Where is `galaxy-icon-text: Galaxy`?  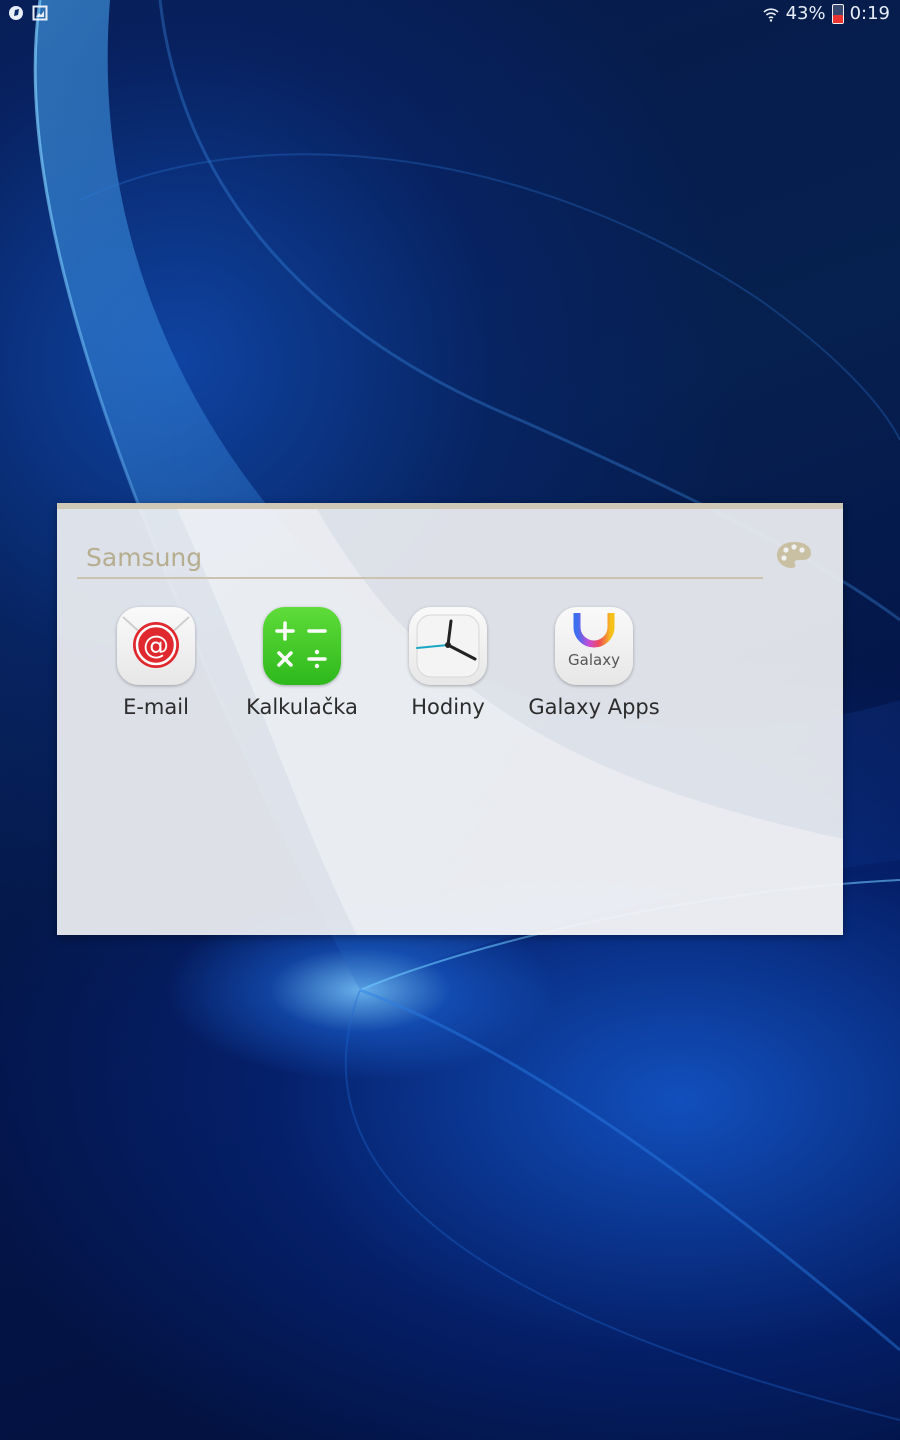 galaxy-icon-text: Galaxy is located at coordinates (594, 660).